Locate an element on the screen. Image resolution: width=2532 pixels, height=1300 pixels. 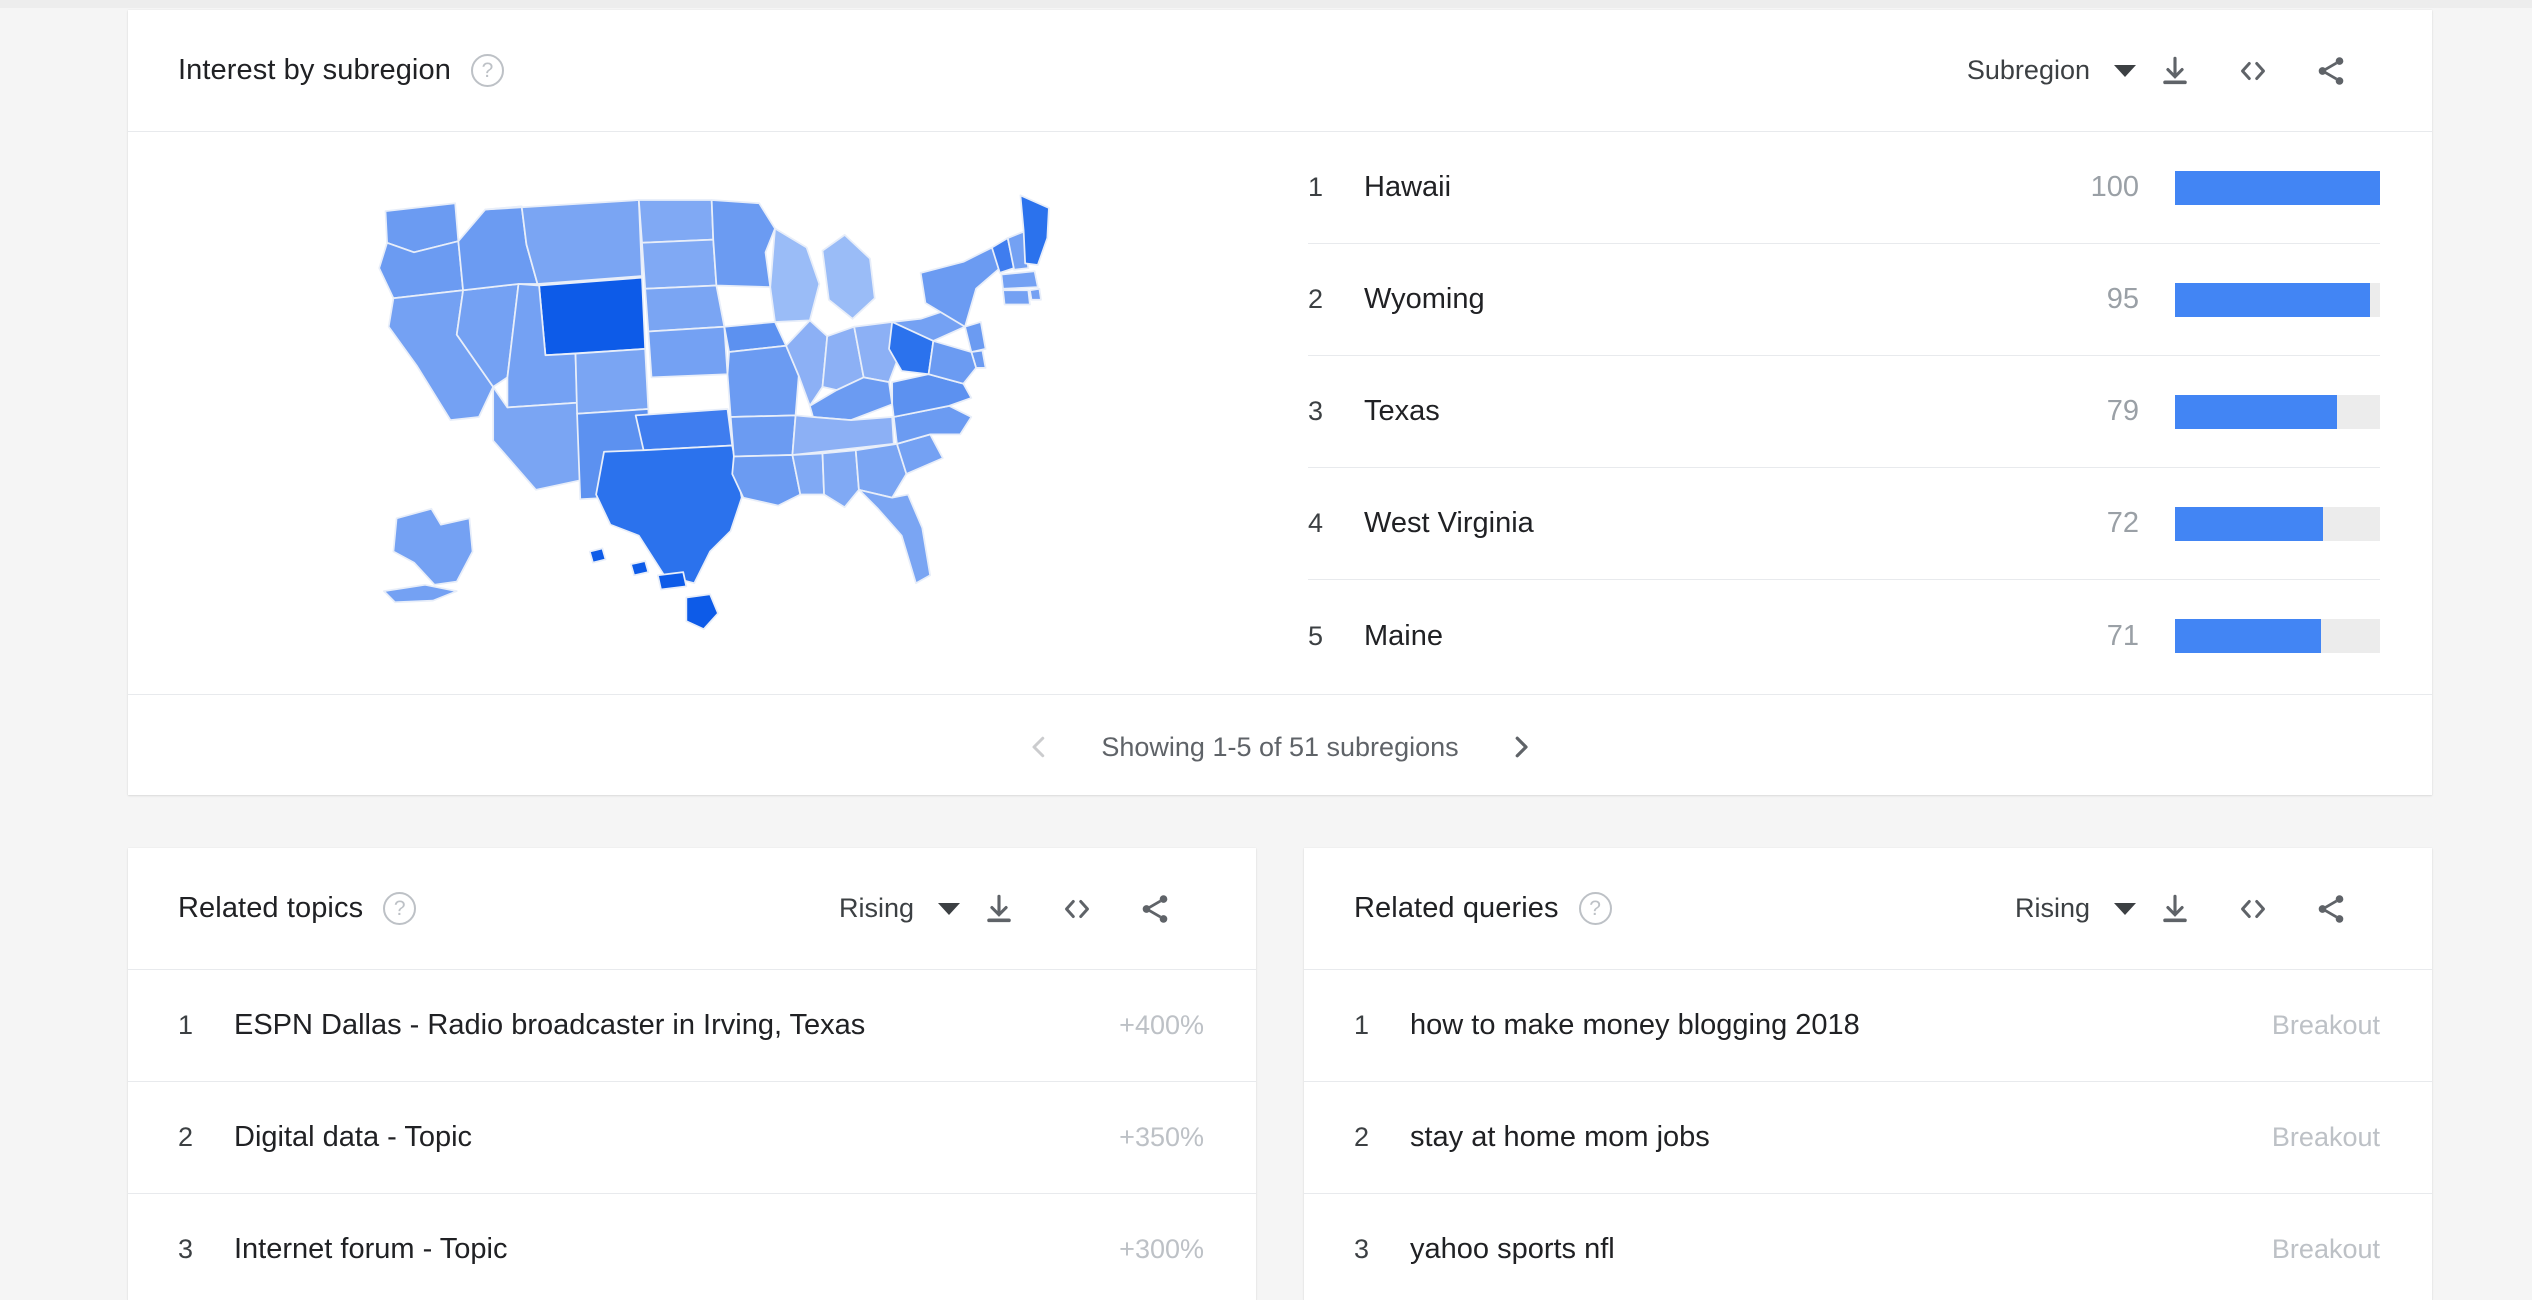
state-HI-big is located at coordinates (702, 611).